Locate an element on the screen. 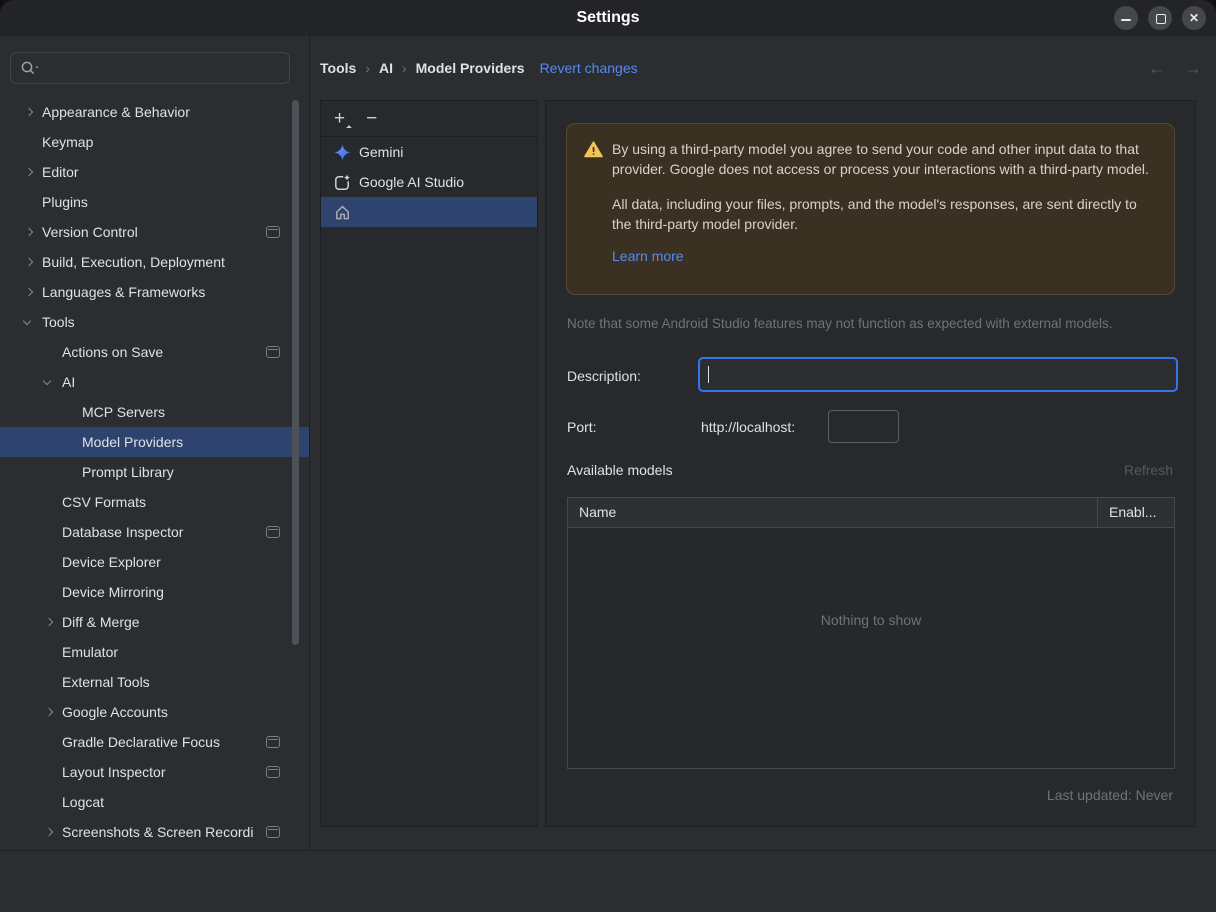 This screenshot has height=912, width=1216. provider-item-gemini: Gemini is located at coordinates (429, 152).